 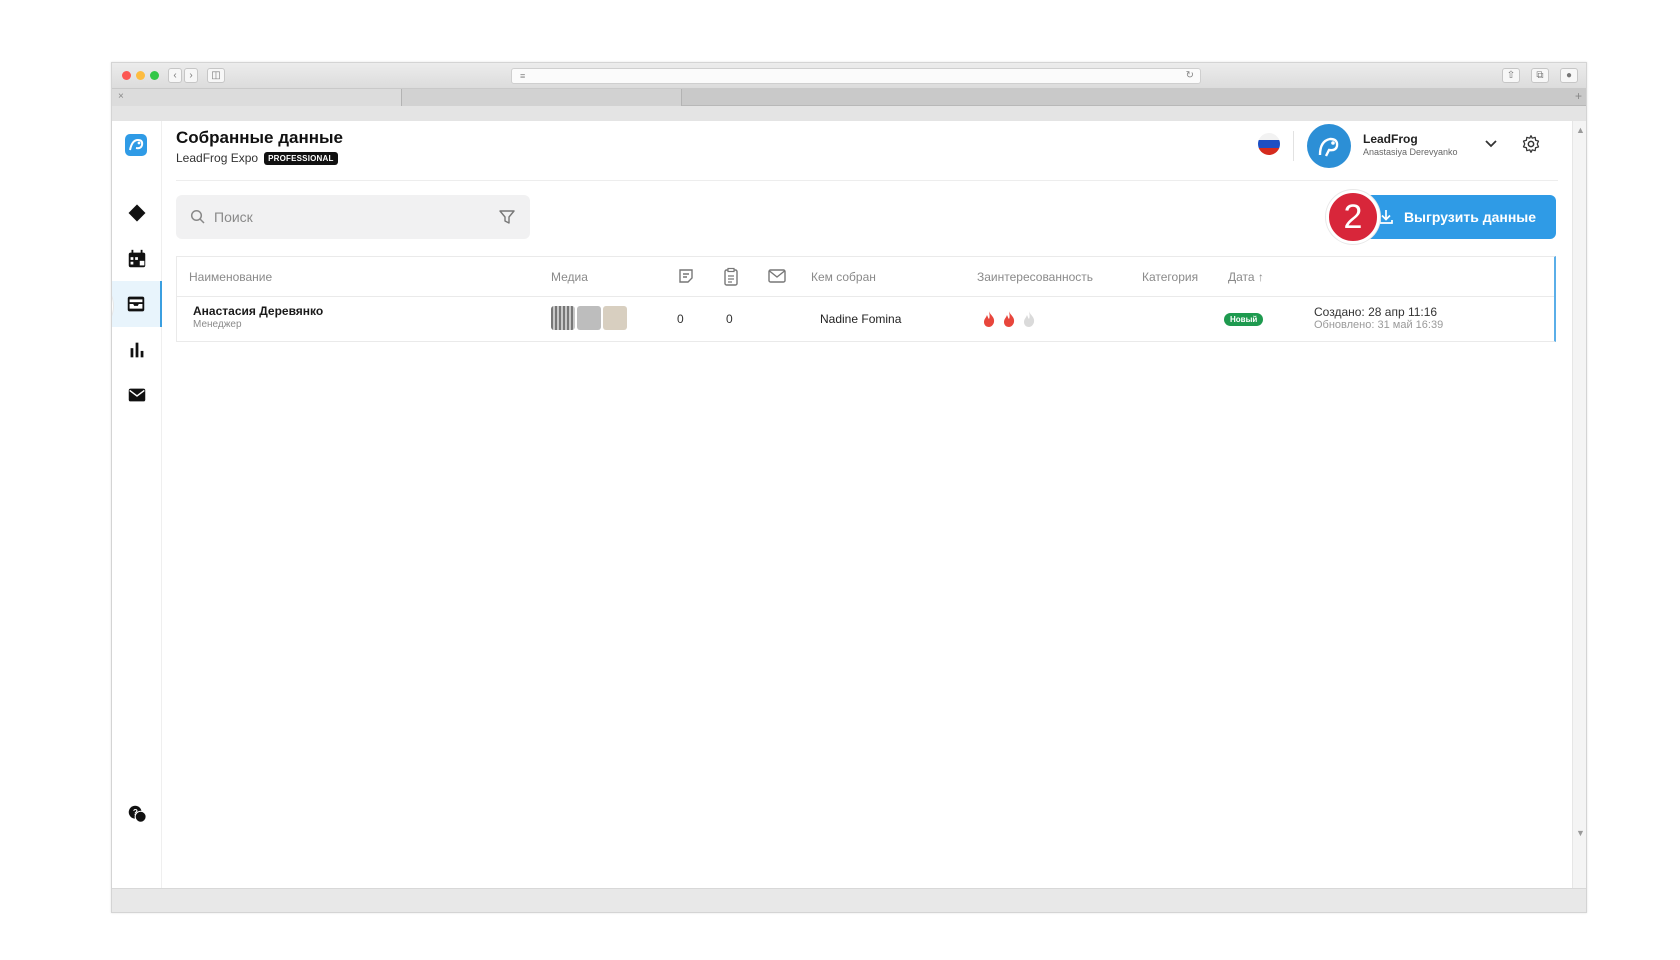 I want to click on email-column-icon, so click(x=777, y=276).